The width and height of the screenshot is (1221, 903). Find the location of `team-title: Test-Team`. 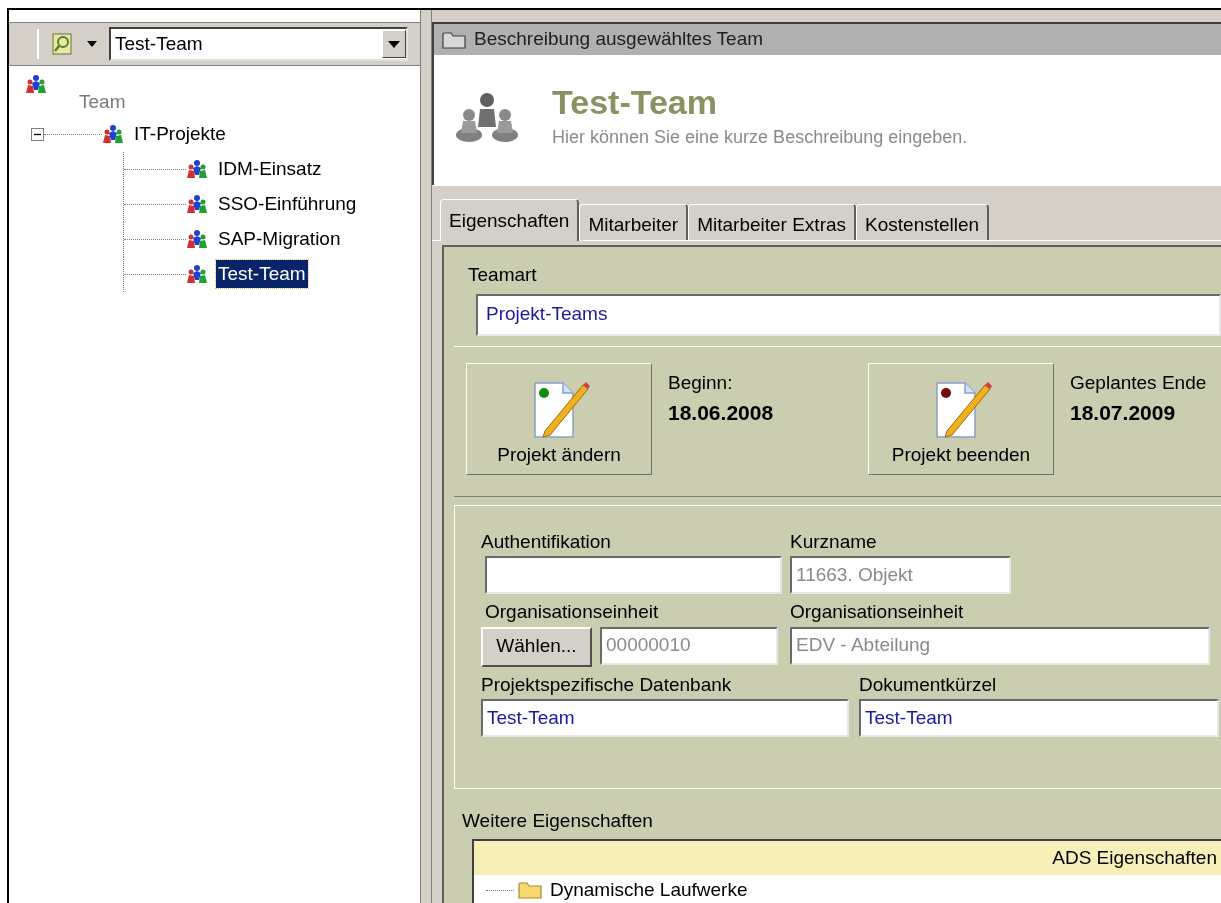

team-title: Test-Team is located at coordinates (635, 102).